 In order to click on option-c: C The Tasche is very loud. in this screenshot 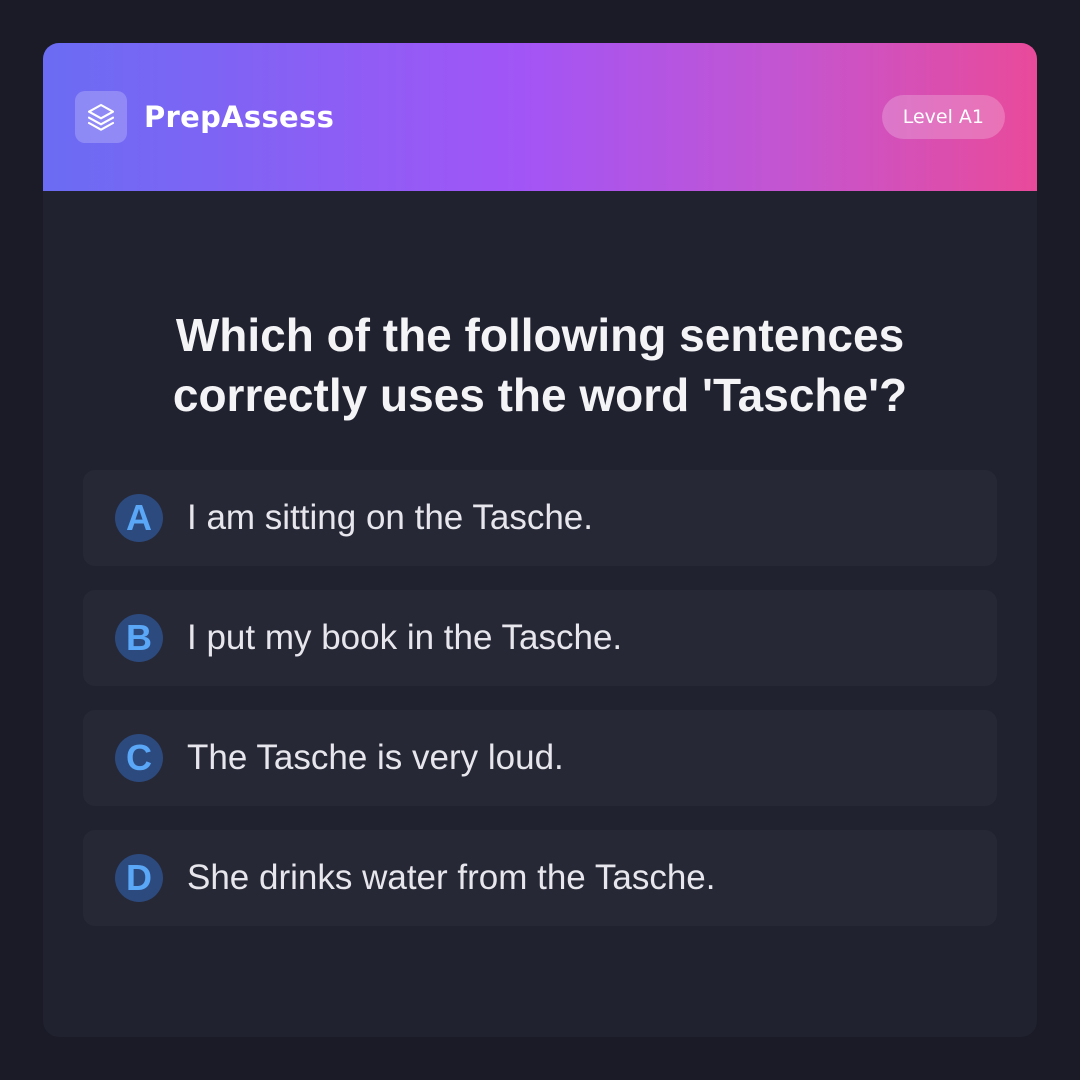, I will do `click(540, 758)`.